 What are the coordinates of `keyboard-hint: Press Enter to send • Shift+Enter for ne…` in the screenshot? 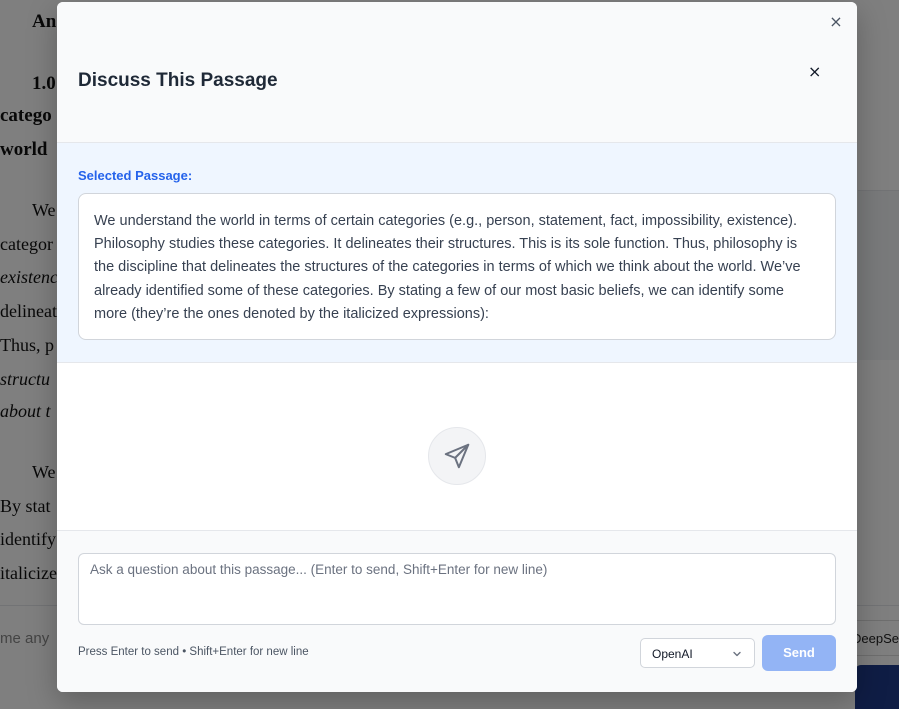 It's located at (193, 652).